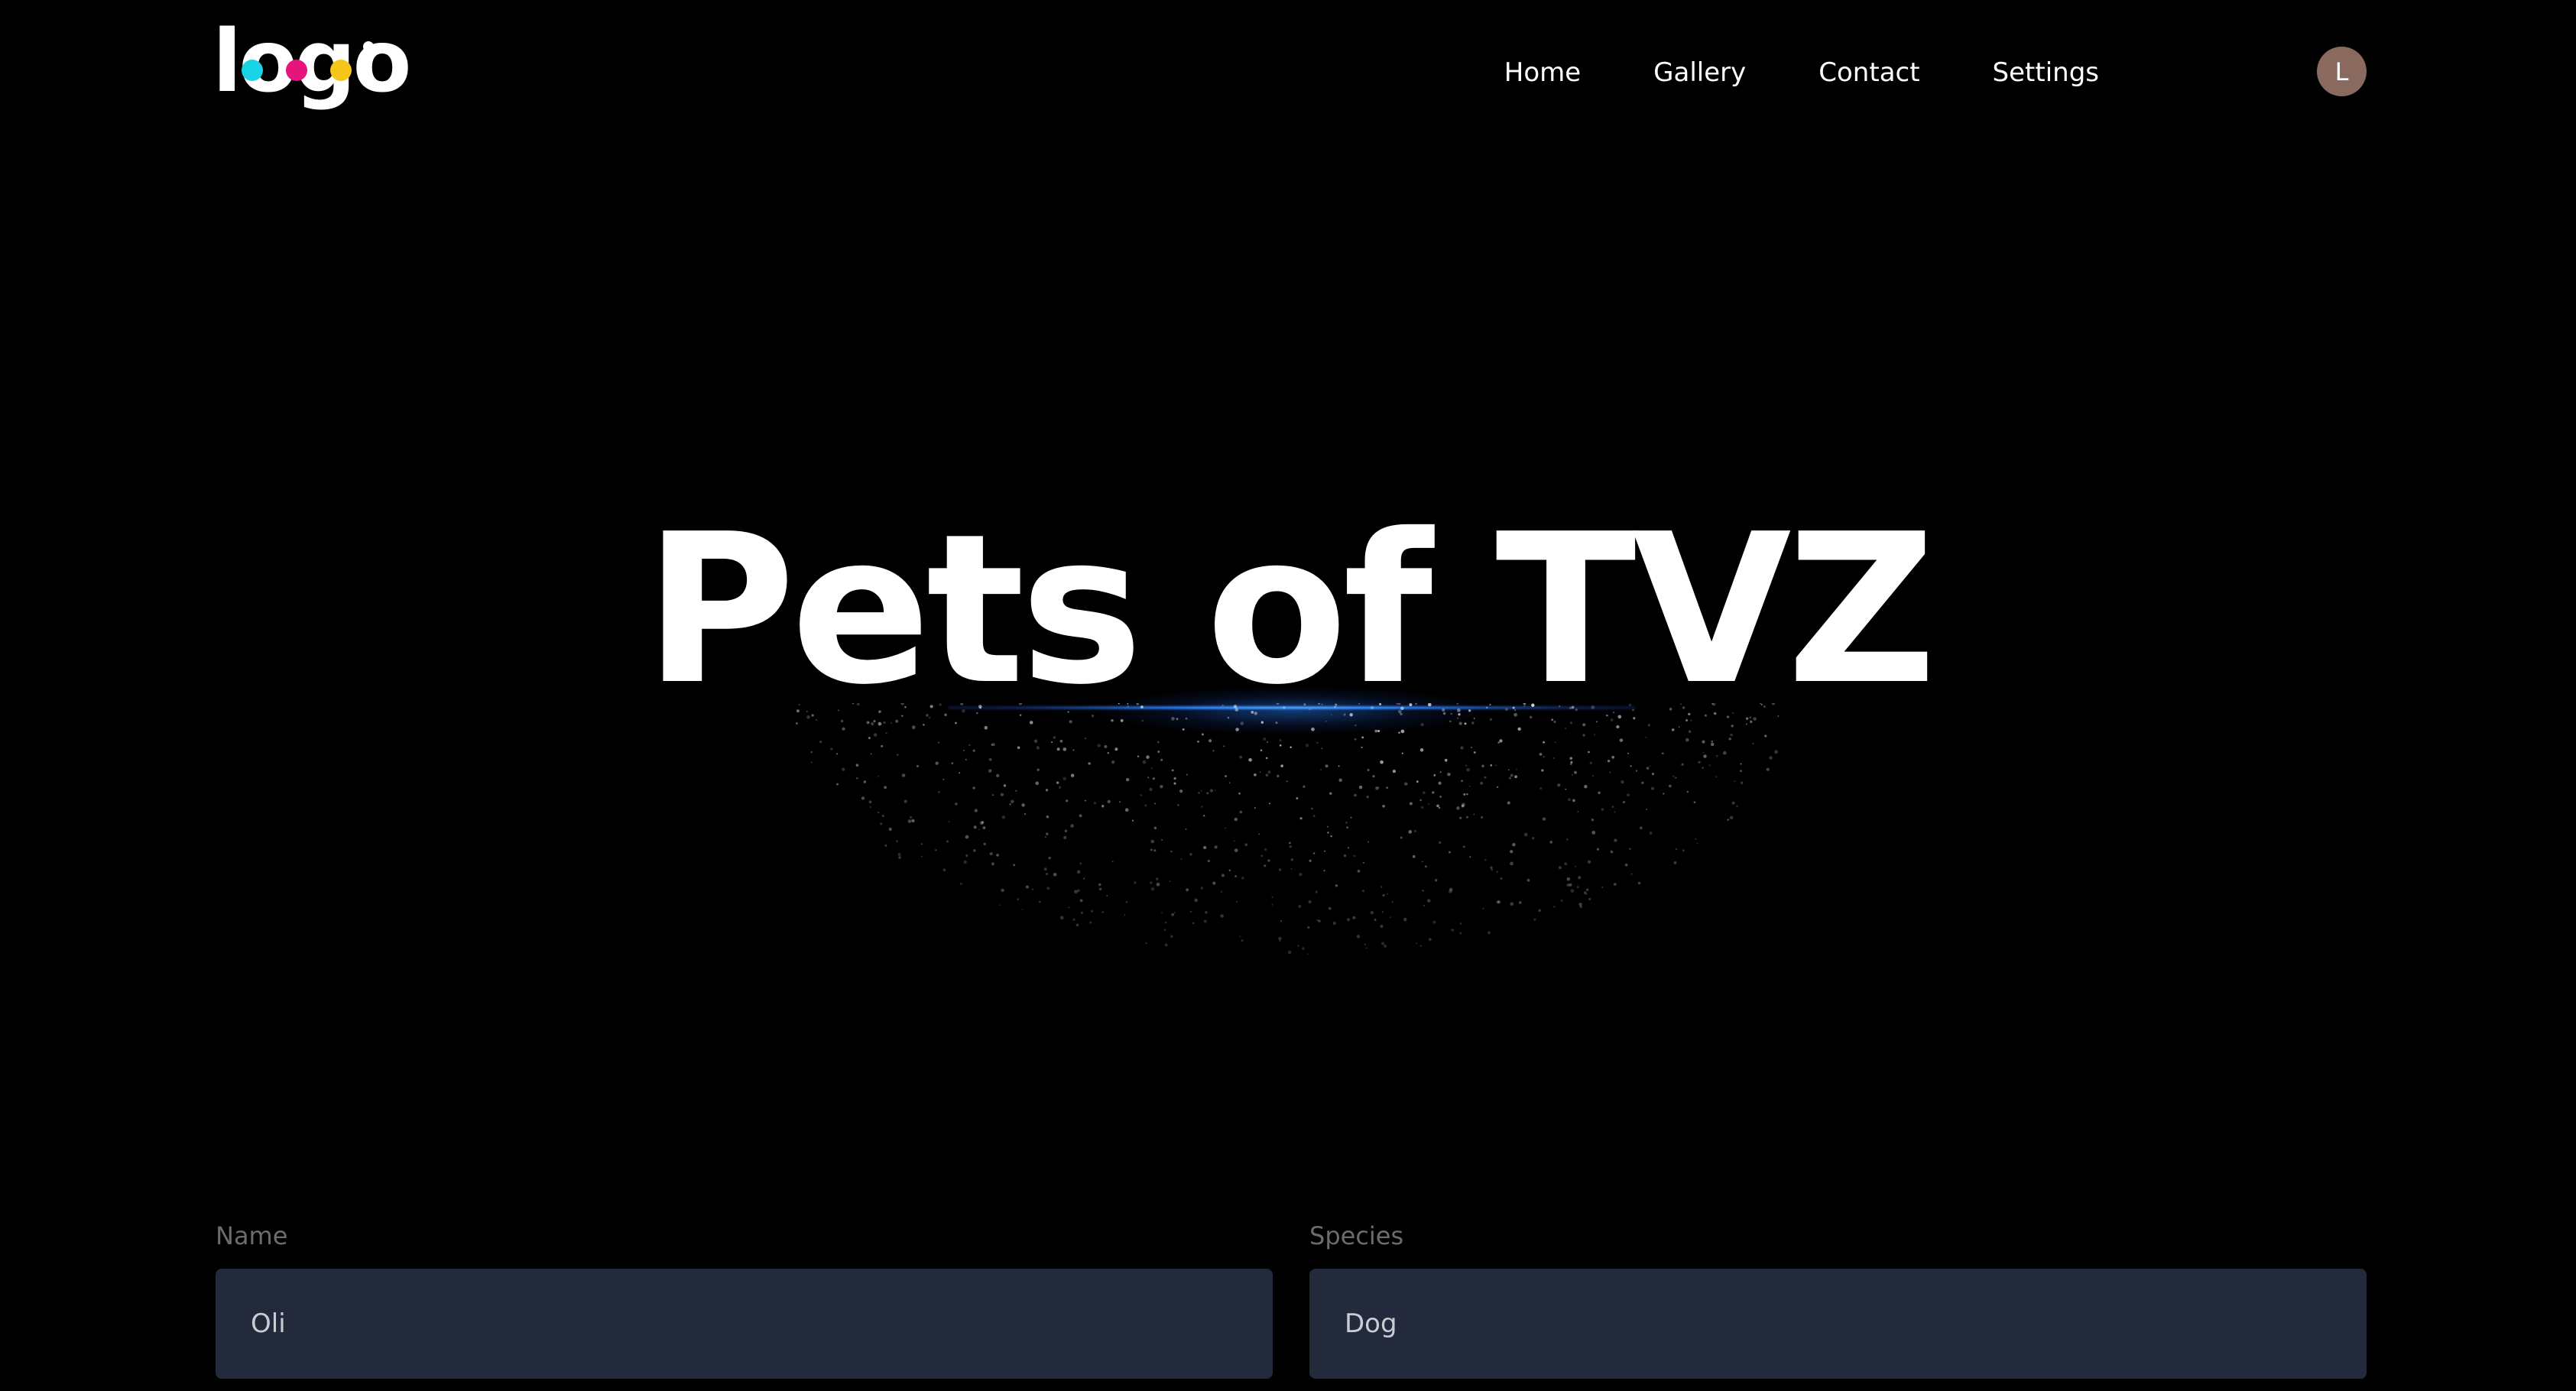  I want to click on user-avatar: L, so click(2342, 71).